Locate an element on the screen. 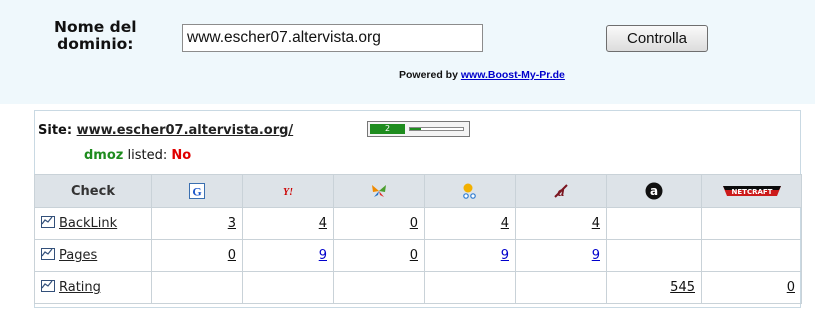 This screenshot has width=815, height=315. table-row: Pages 0 9 0 9 9 is located at coordinates (418, 255).